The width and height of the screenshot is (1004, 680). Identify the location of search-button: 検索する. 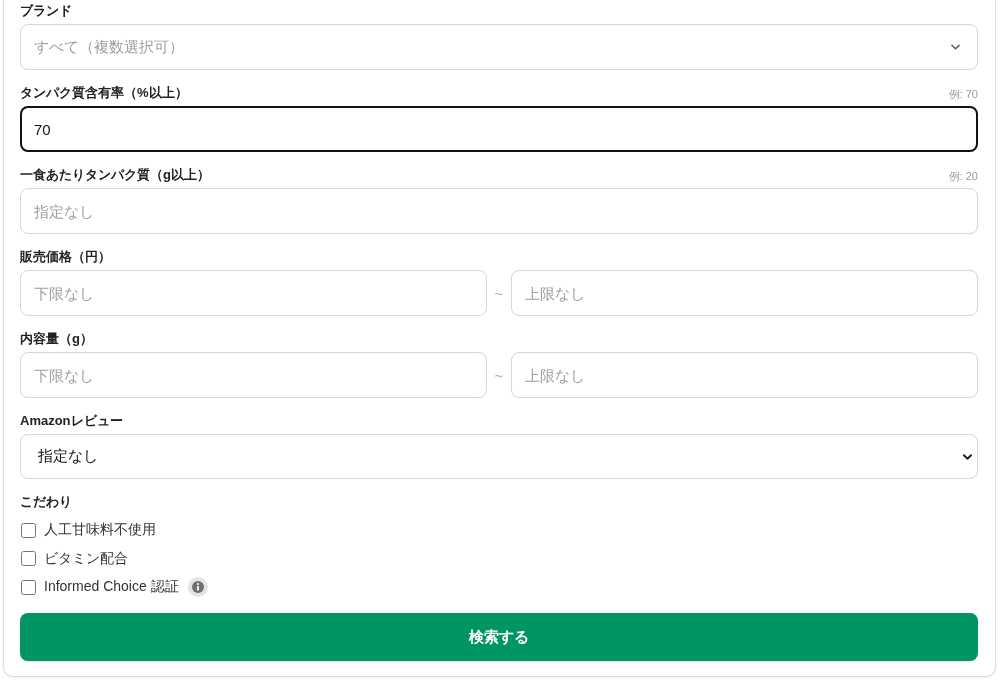
(499, 637).